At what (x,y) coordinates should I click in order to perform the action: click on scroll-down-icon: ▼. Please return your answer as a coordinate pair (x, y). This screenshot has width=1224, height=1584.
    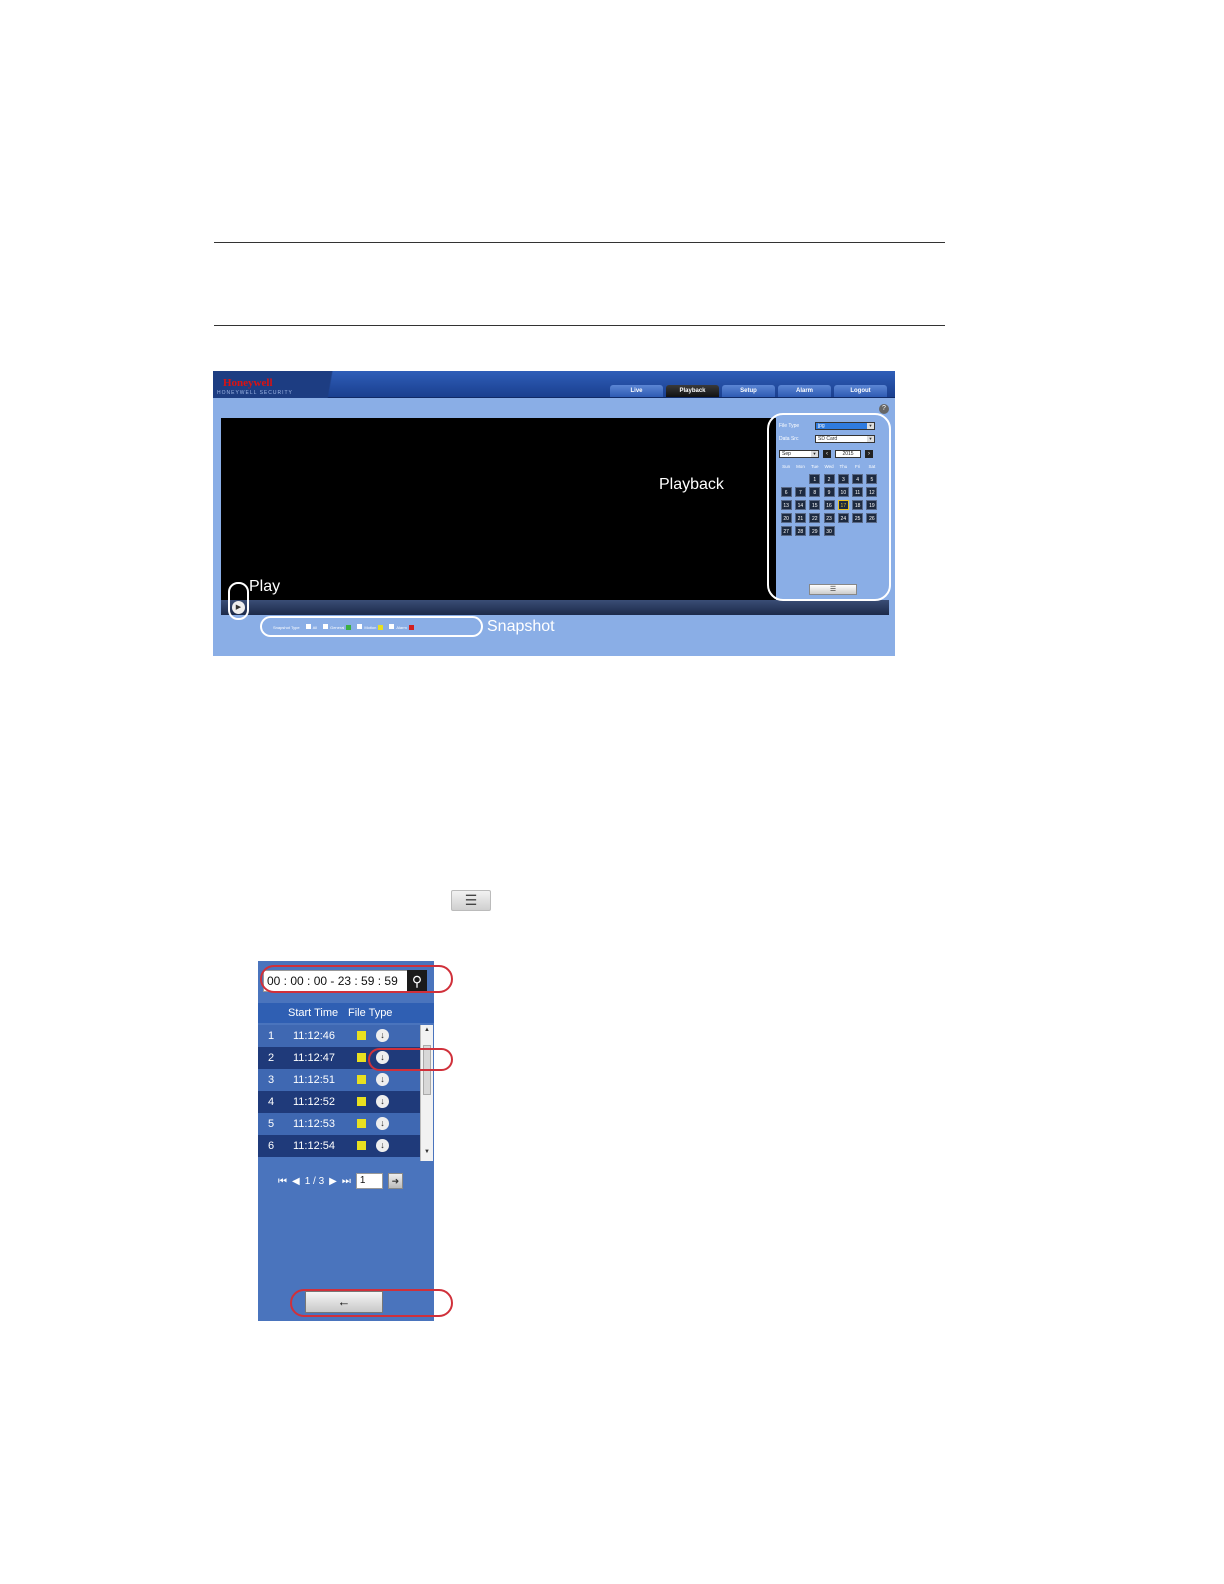
    Looking at the image, I should click on (427, 1154).